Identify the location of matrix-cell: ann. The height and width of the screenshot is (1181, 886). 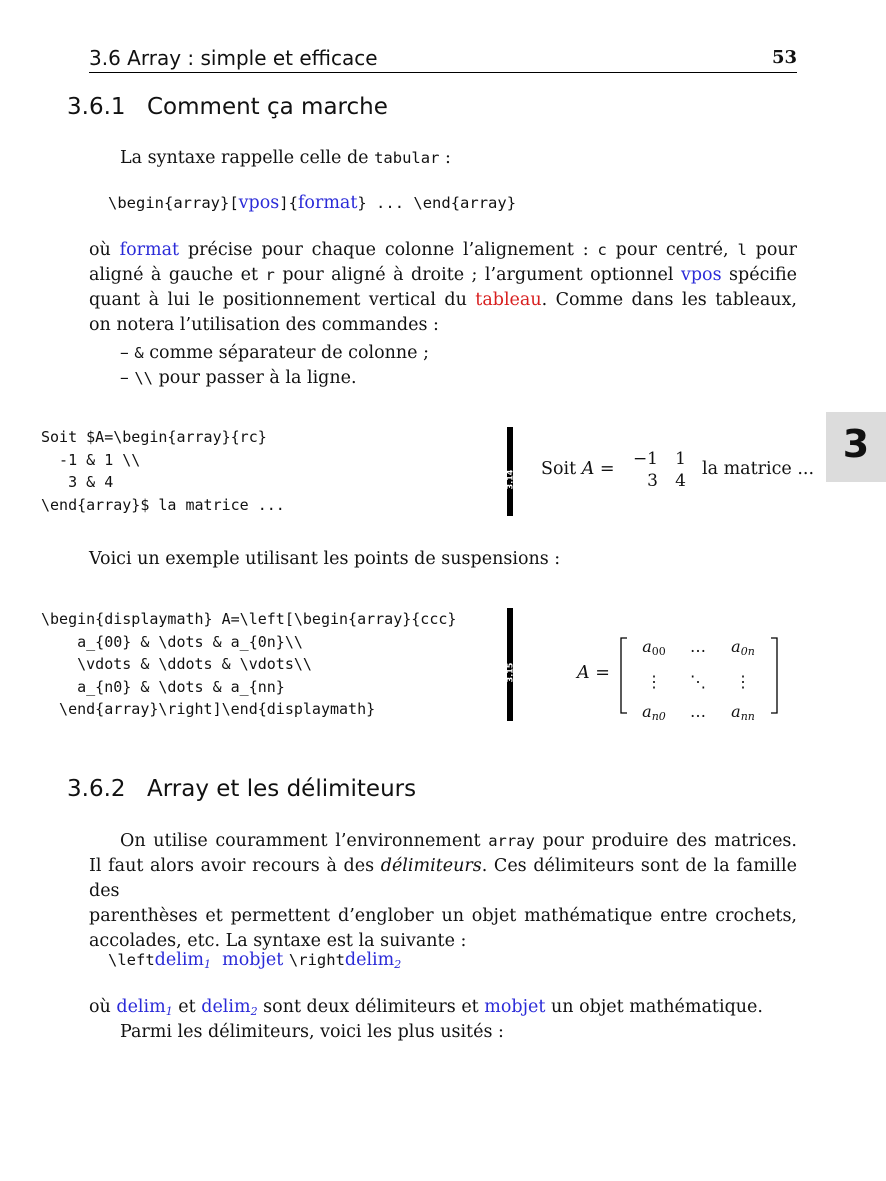
(743, 714).